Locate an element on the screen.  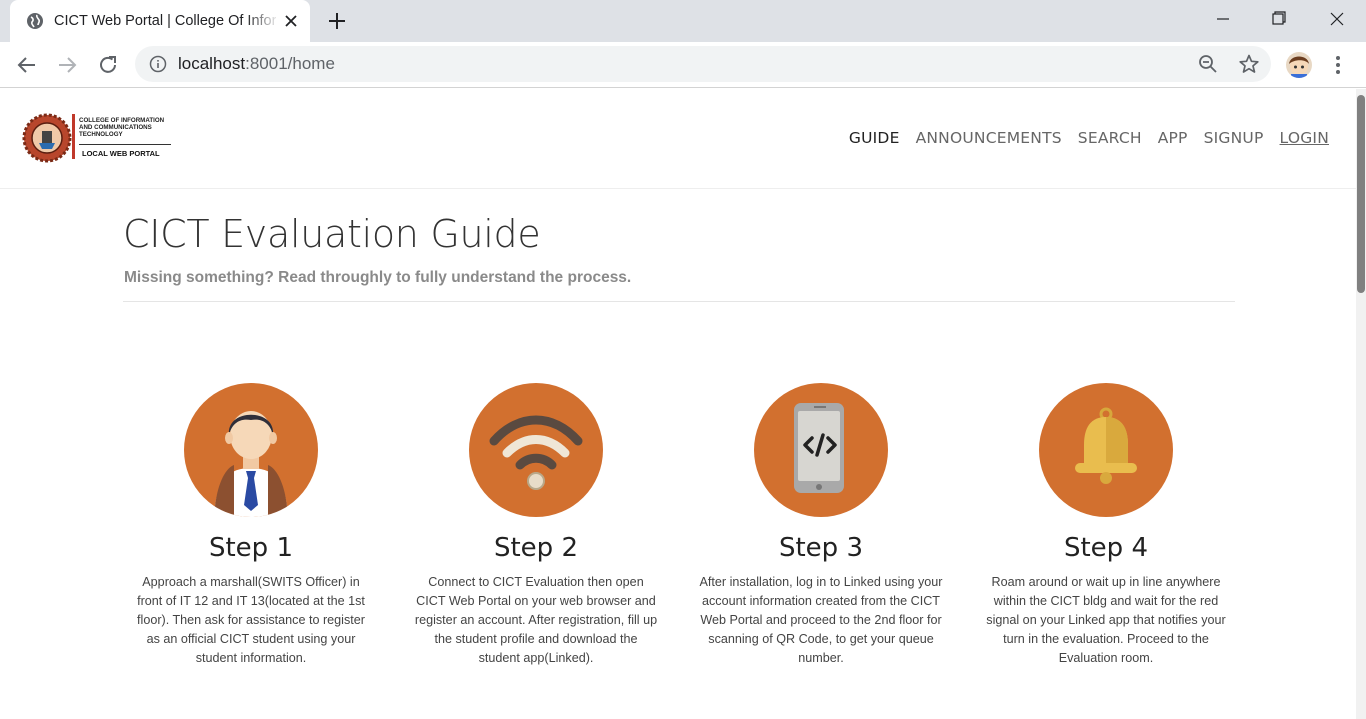
step-title: Step 2 is located at coordinates (535, 548).